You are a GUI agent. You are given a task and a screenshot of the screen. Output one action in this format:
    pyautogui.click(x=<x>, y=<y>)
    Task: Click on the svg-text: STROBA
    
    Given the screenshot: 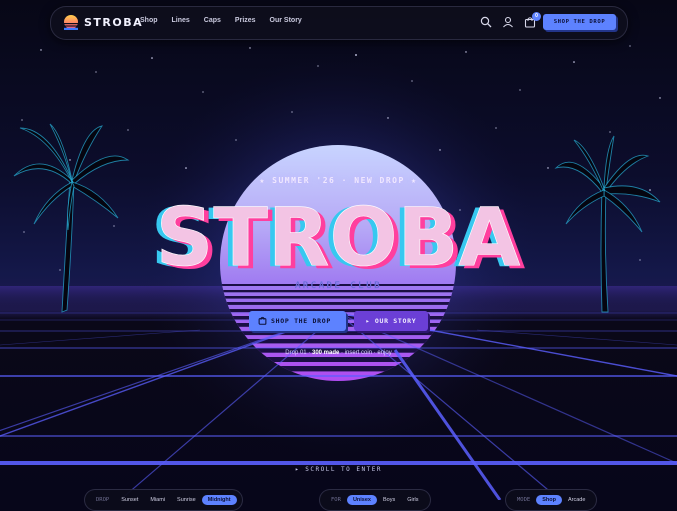 What is the action you would take?
    pyautogui.click(x=338, y=237)
    